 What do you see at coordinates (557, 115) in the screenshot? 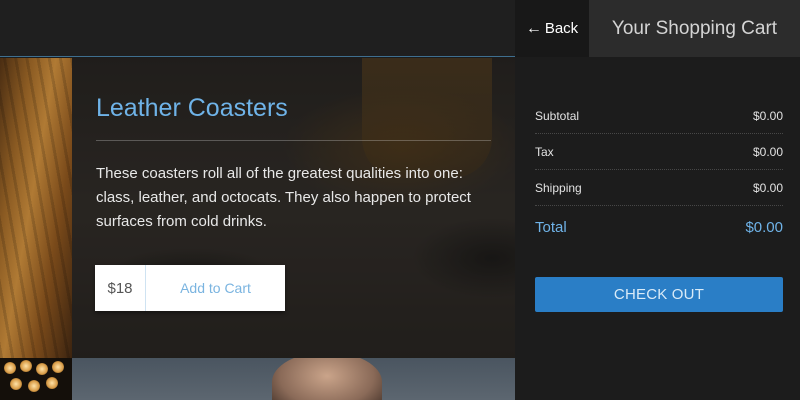
I see `subtotal-label: Subtotal` at bounding box center [557, 115].